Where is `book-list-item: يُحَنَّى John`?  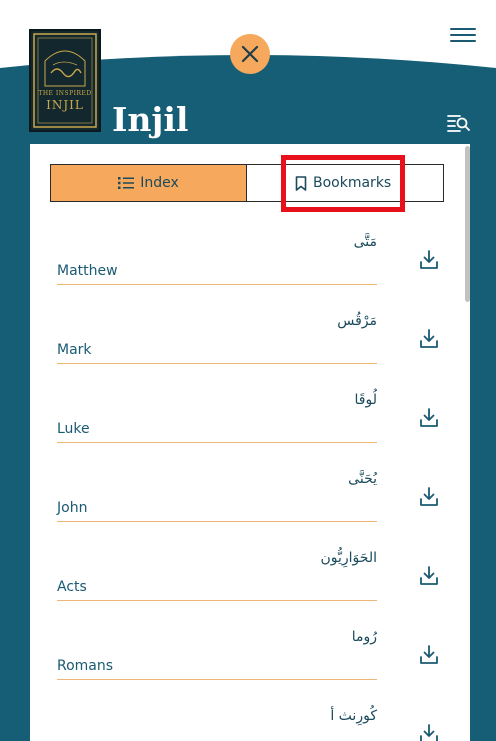 book-list-item: يُحَنَّى John is located at coordinates (248, 506).